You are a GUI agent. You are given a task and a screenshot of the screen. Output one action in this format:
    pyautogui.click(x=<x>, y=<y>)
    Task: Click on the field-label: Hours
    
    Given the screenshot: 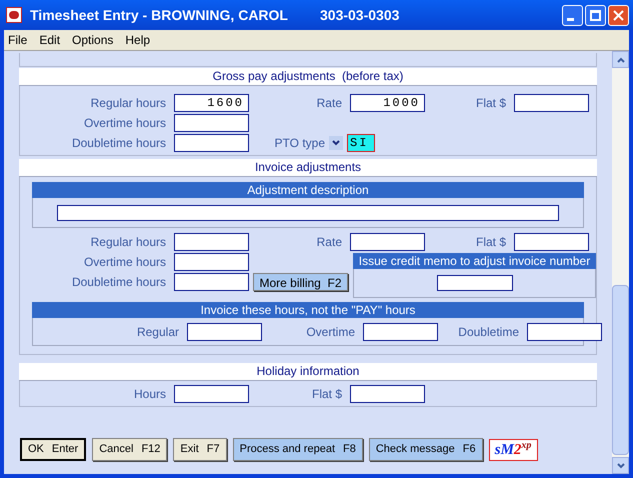 What is the action you would take?
    pyautogui.click(x=150, y=394)
    